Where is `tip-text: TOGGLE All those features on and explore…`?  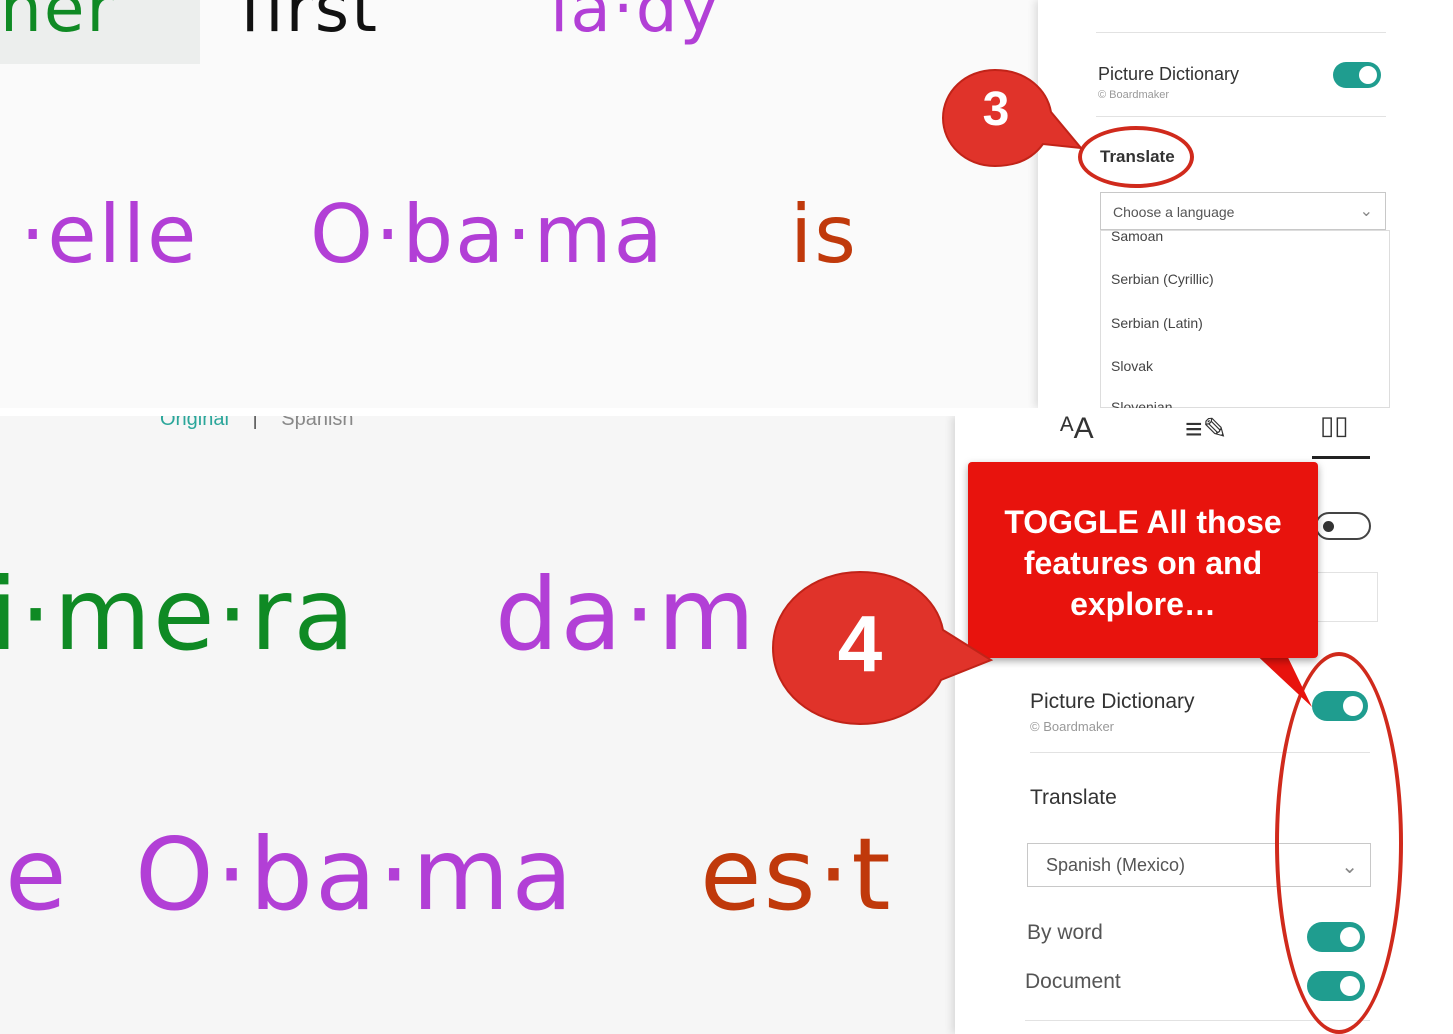
tip-text: TOGGLE All those features on and explore… is located at coordinates (1143, 563).